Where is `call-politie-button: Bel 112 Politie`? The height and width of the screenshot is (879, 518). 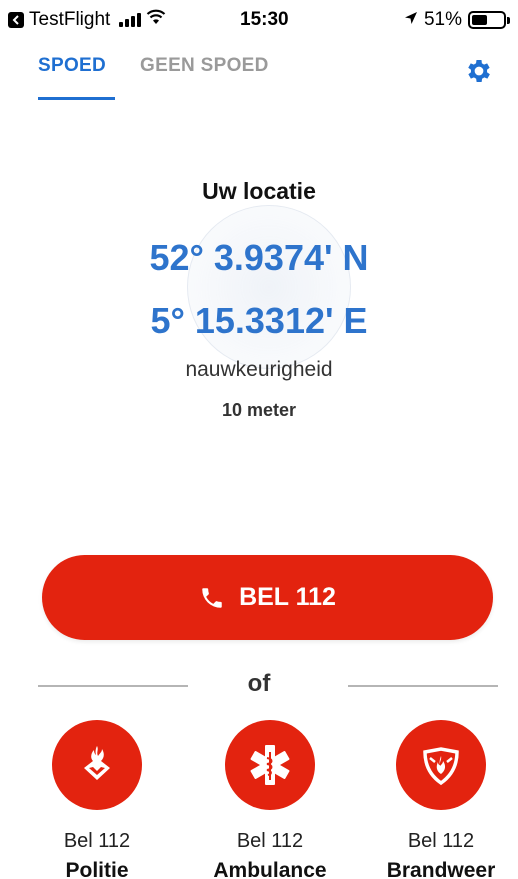 call-politie-button: Bel 112 Politie is located at coordinates (97, 799).